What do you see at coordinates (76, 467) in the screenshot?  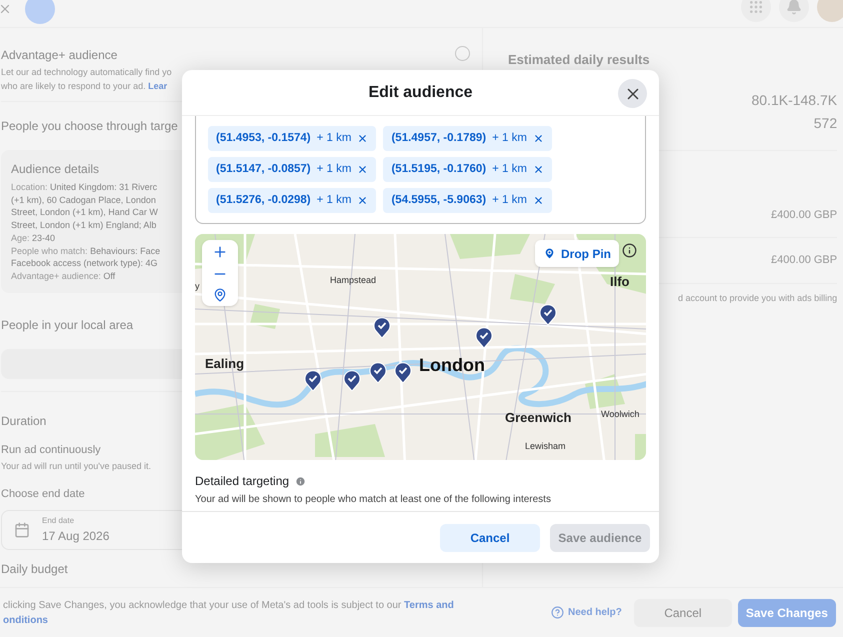 I see `option-description: Your ad will run until you've paused it.` at bounding box center [76, 467].